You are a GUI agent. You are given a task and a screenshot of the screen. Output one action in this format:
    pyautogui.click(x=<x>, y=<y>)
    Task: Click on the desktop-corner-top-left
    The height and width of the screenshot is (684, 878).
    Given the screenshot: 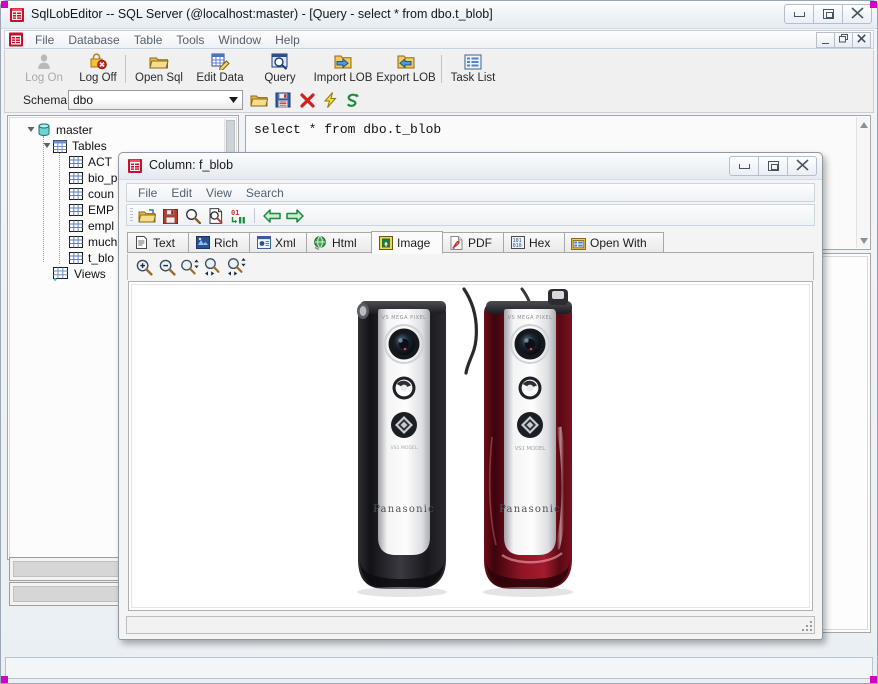 What is the action you would take?
    pyautogui.click(x=4, y=4)
    